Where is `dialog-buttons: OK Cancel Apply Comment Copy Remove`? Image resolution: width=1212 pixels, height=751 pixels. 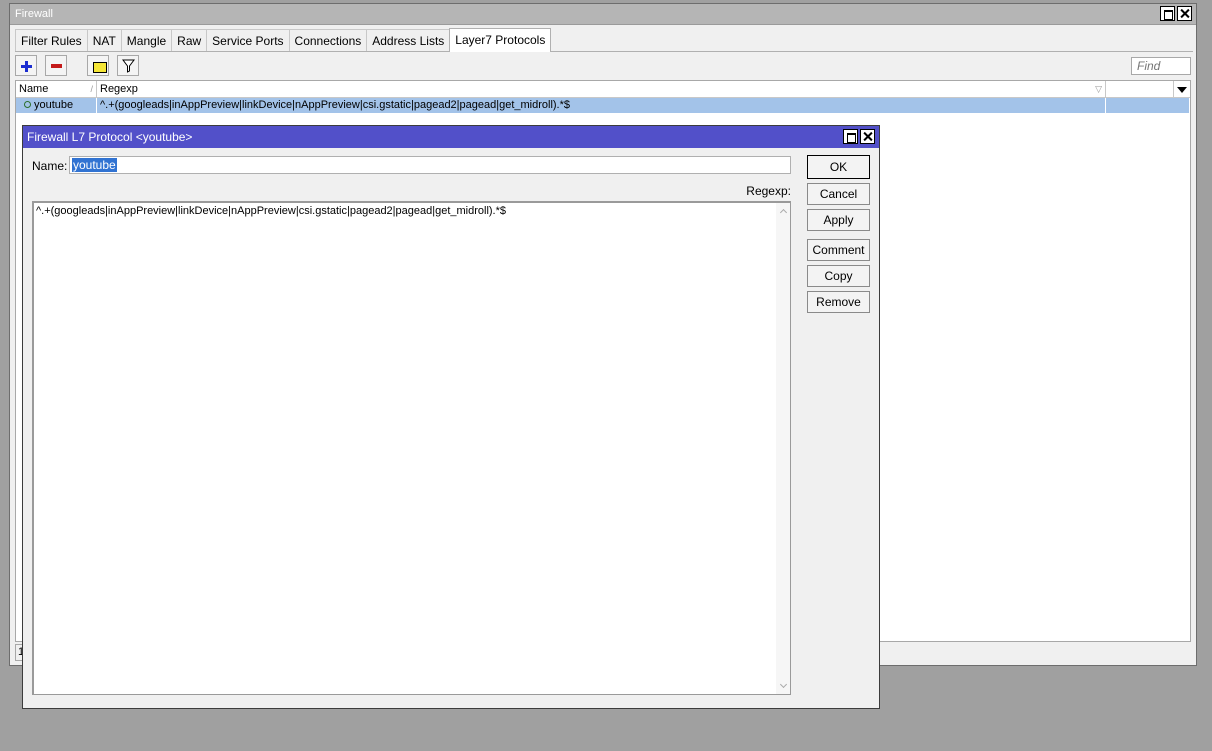
dialog-buttons: OK Cancel Apply Comment Copy Remove is located at coordinates (838, 236).